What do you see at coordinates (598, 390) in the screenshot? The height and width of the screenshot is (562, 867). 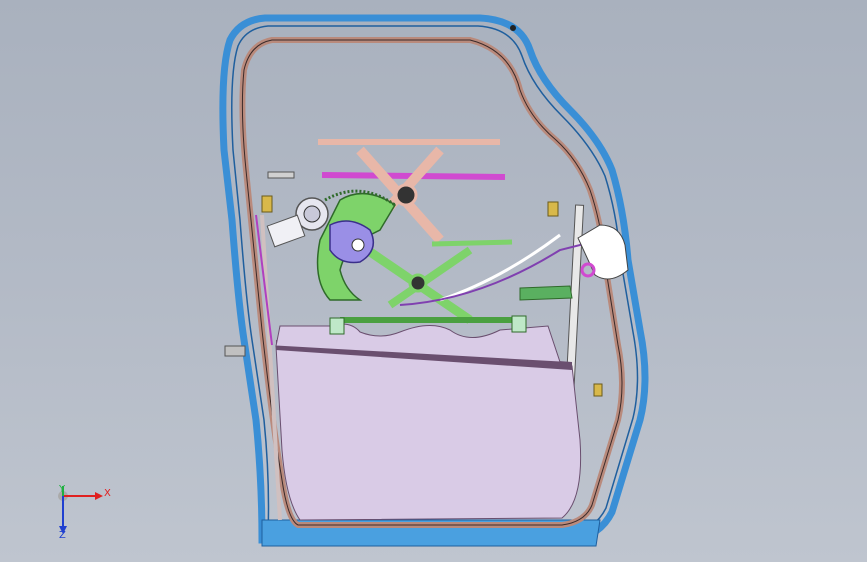 I see `rear-bracket-bottom` at bounding box center [598, 390].